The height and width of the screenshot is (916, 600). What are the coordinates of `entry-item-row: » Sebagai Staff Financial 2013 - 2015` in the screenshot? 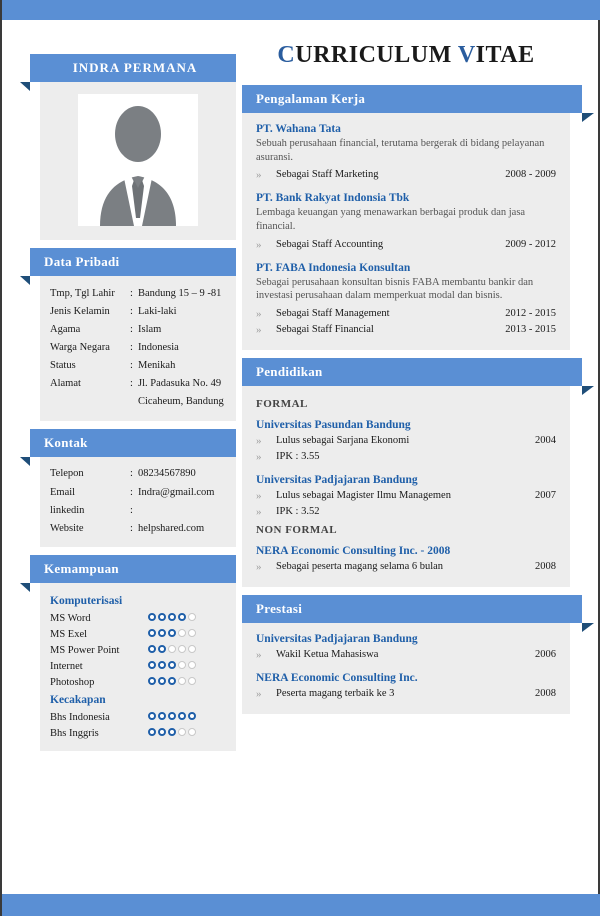 It's located at (406, 330).